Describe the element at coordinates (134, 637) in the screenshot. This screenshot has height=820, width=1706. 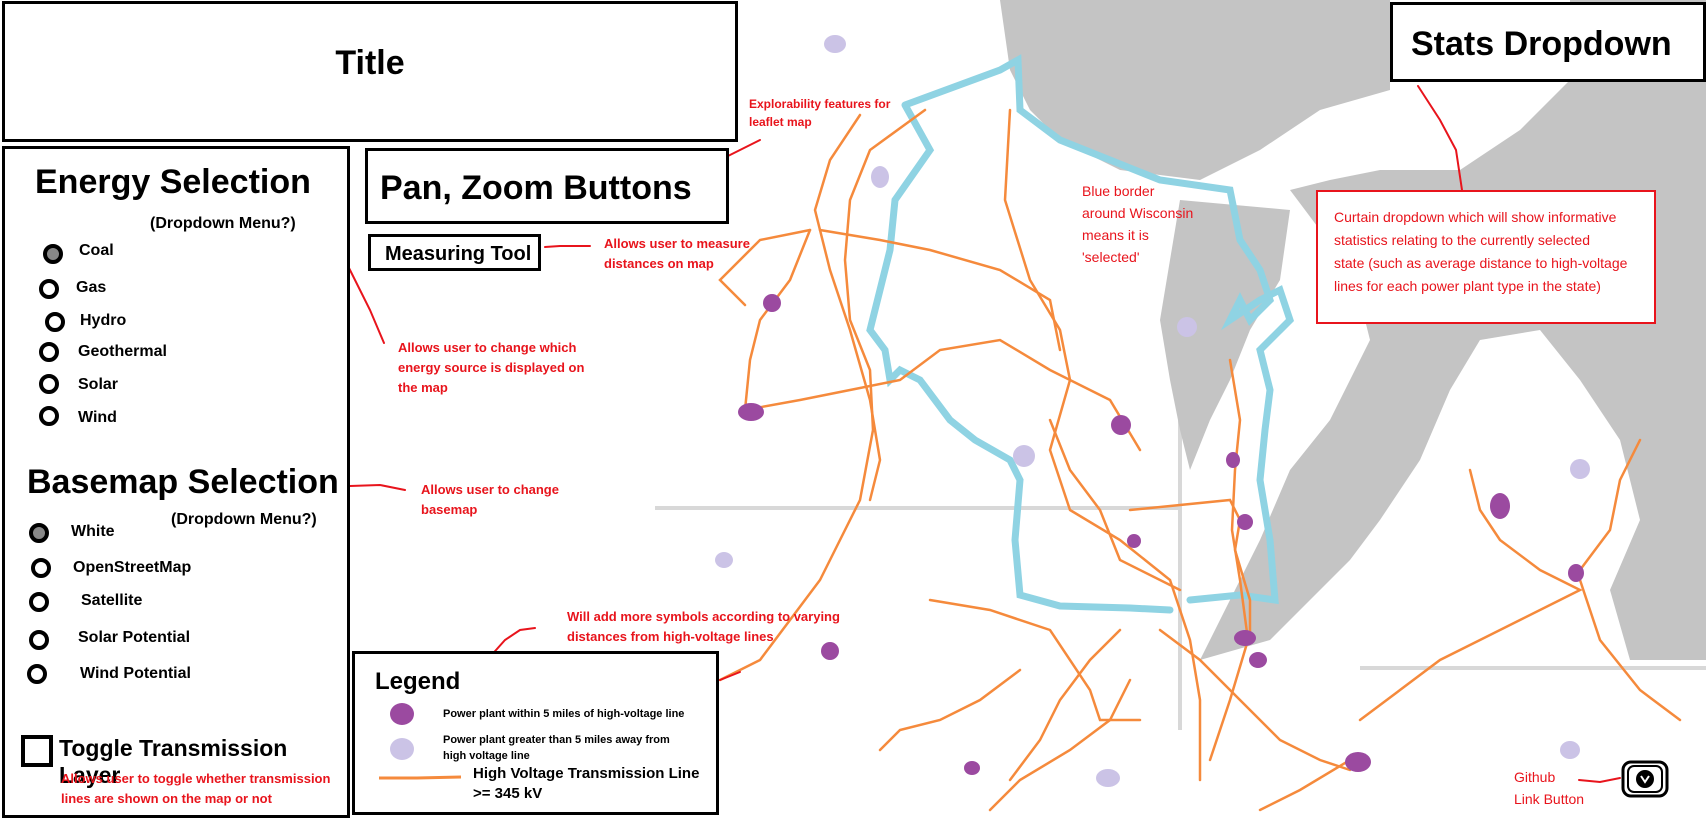
I see `basemap-option-label: Solar Potential` at that location.